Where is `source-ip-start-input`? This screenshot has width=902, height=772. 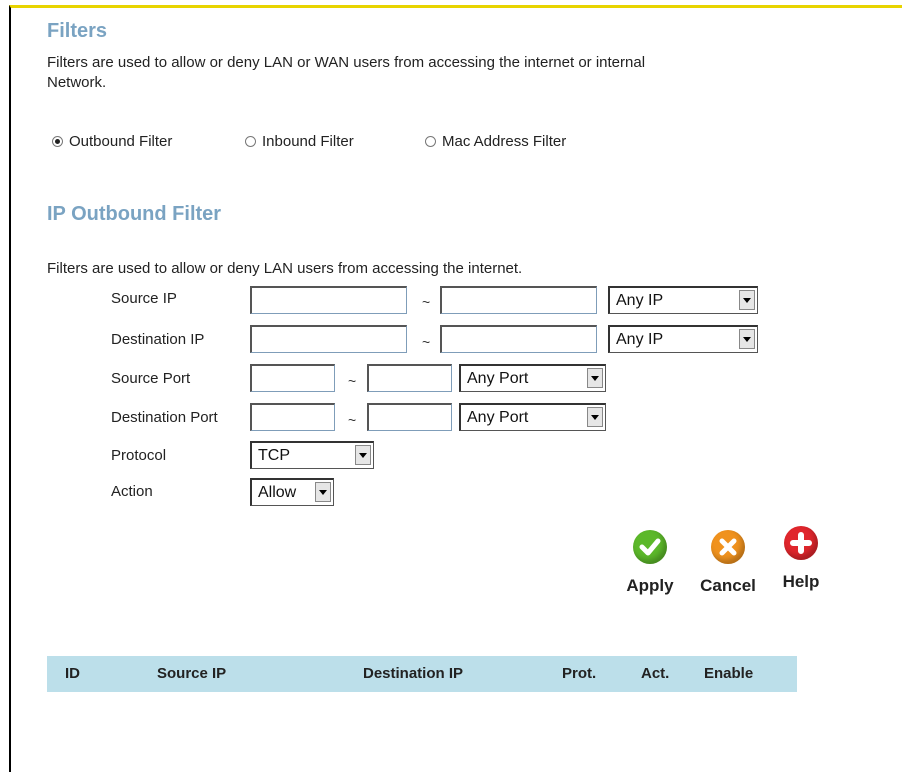 source-ip-start-input is located at coordinates (328, 300).